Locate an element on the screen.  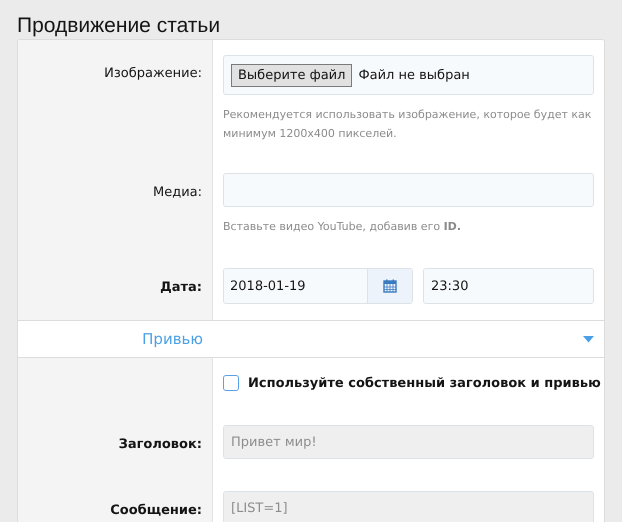
choose-file-button: Выберите файл is located at coordinates (291, 75).